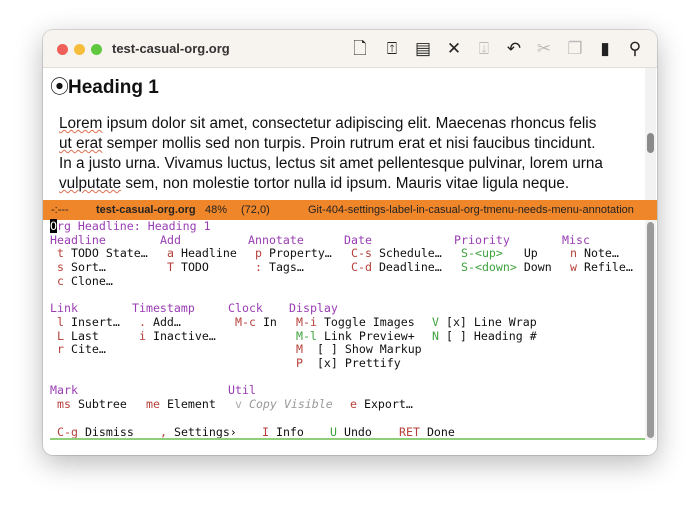  What do you see at coordinates (194, 267) in the screenshot?
I see `item-label: TODO` at bounding box center [194, 267].